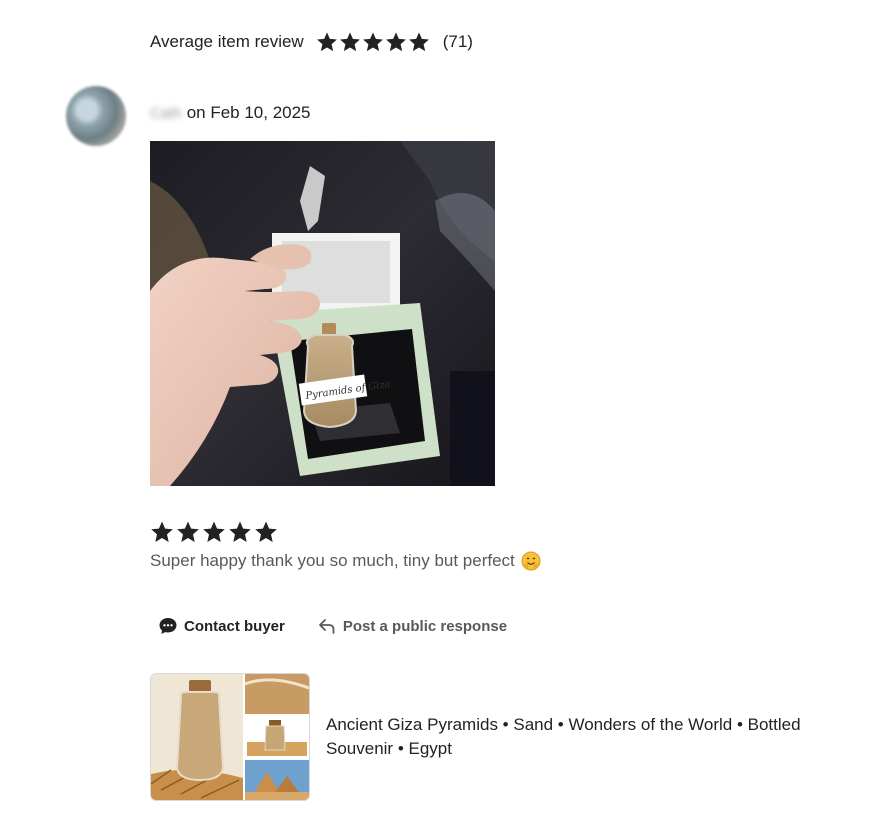 The height and width of the screenshot is (816, 880). I want to click on contact-buyer-button: Contact buyer, so click(221, 626).